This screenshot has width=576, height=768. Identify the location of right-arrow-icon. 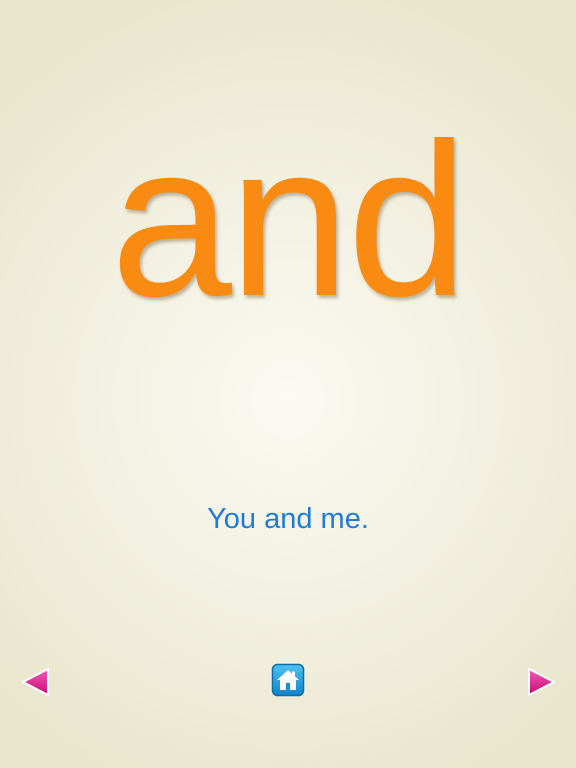
(541, 682).